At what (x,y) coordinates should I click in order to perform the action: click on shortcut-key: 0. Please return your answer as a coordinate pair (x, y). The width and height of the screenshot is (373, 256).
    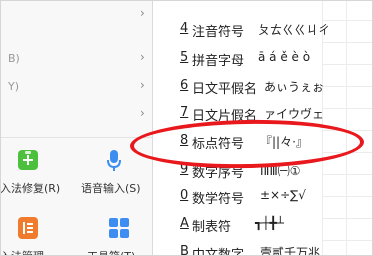
    Looking at the image, I should click on (184, 195).